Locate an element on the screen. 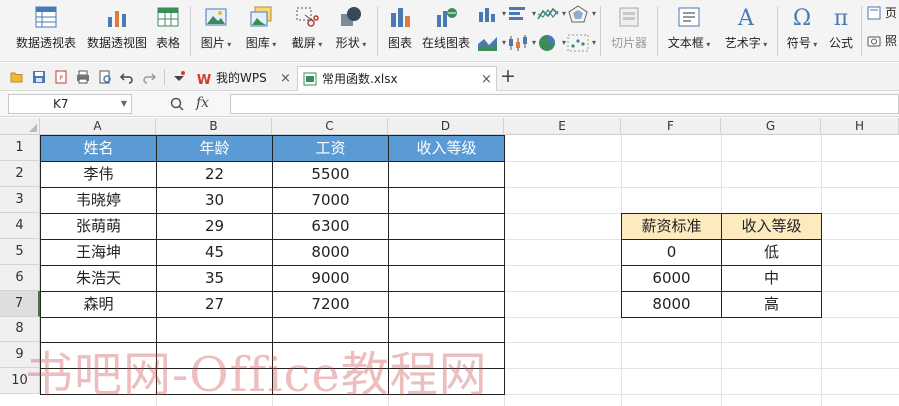  lookup-cell: 8000 is located at coordinates (671, 304).